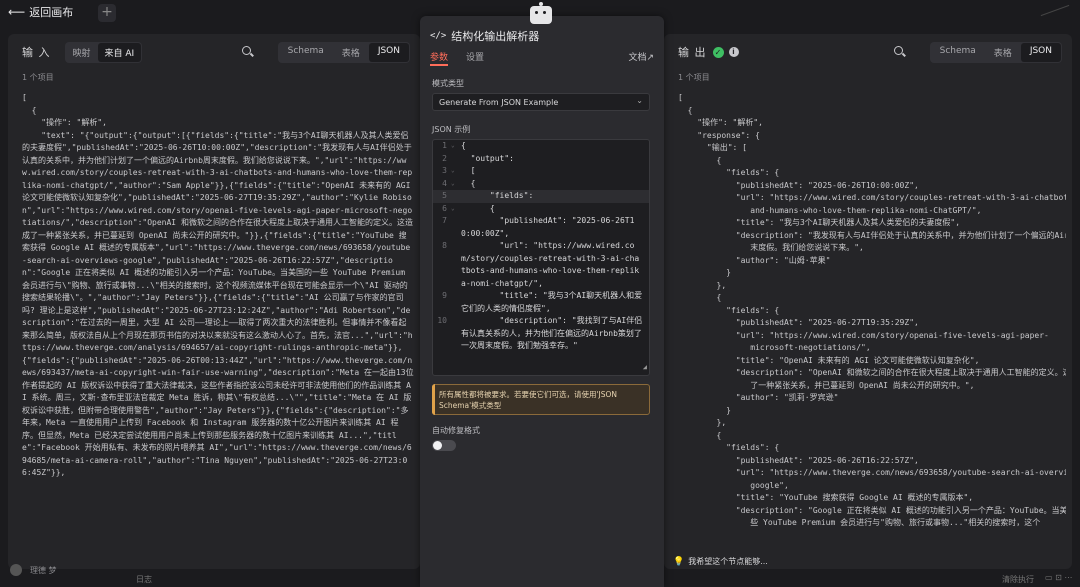  What do you see at coordinates (36, 52) in the screenshot?
I see `input-title: 输 入` at bounding box center [36, 52].